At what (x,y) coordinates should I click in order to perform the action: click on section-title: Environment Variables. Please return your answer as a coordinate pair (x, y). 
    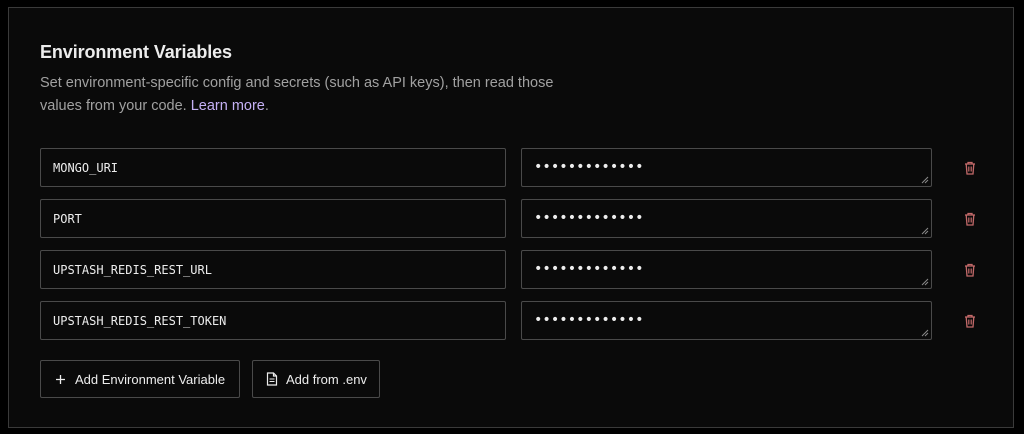
    Looking at the image, I should click on (136, 52).